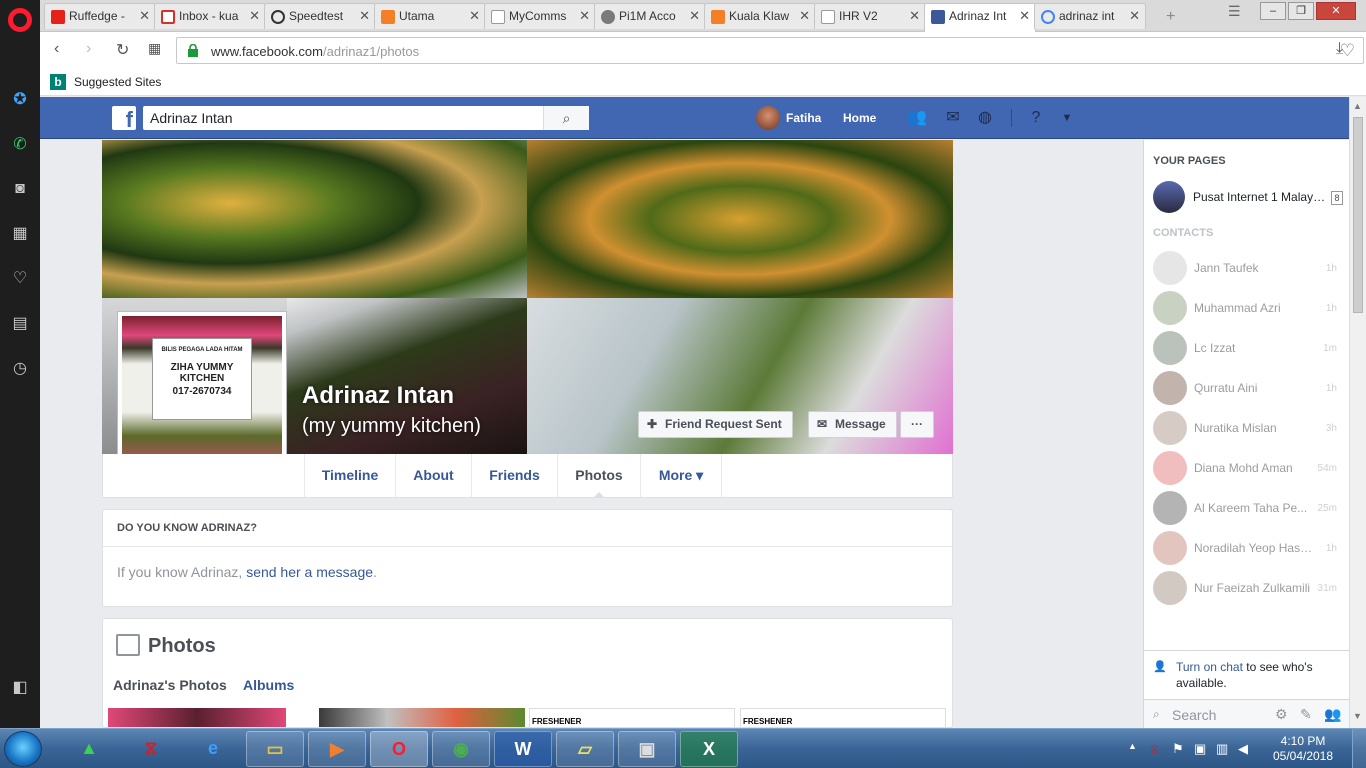 The height and width of the screenshot is (768, 1366). I want to click on home-link: Home, so click(859, 118).